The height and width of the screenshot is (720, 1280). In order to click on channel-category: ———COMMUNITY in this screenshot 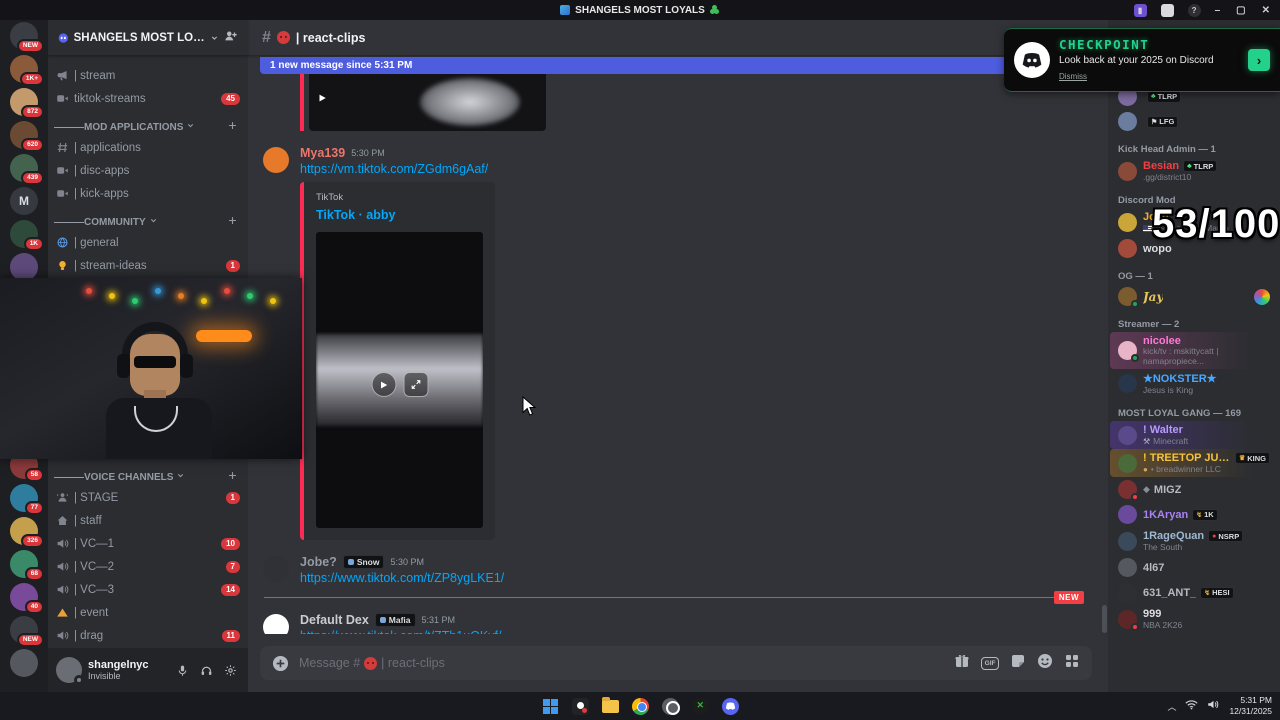, I will do `click(148, 218)`.